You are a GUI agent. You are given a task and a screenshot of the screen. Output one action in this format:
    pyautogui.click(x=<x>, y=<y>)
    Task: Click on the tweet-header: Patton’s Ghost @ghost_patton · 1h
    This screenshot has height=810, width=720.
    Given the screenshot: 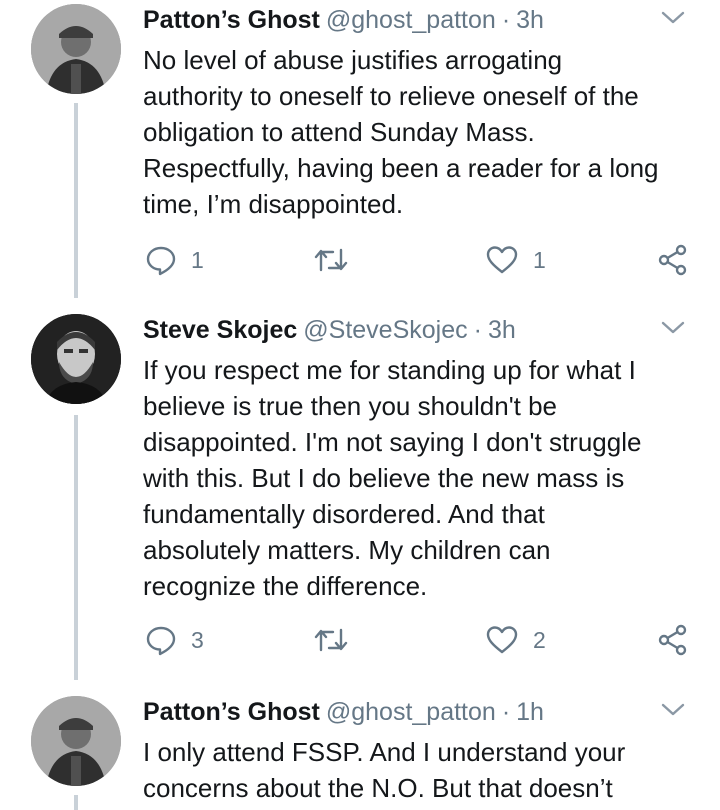 What is the action you would take?
    pyautogui.click(x=416, y=712)
    